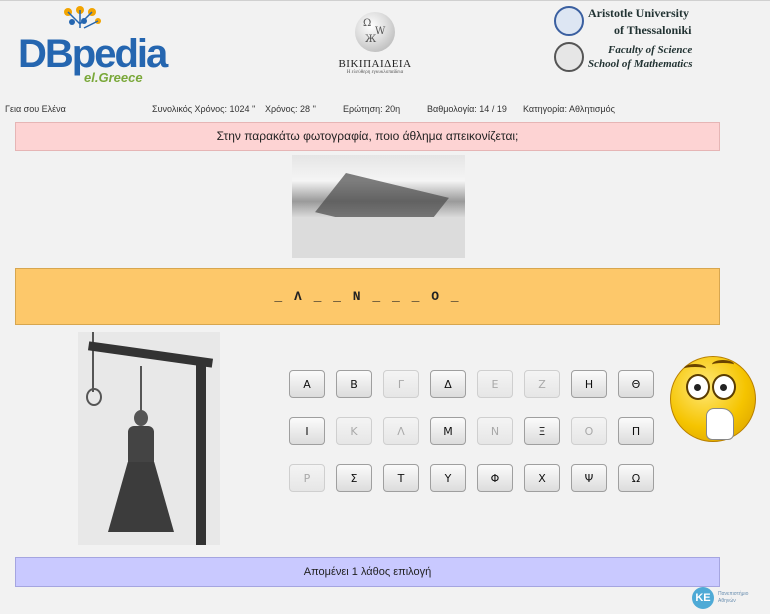 The width and height of the screenshot is (770, 614). I want to click on top-border, so click(385, 0).